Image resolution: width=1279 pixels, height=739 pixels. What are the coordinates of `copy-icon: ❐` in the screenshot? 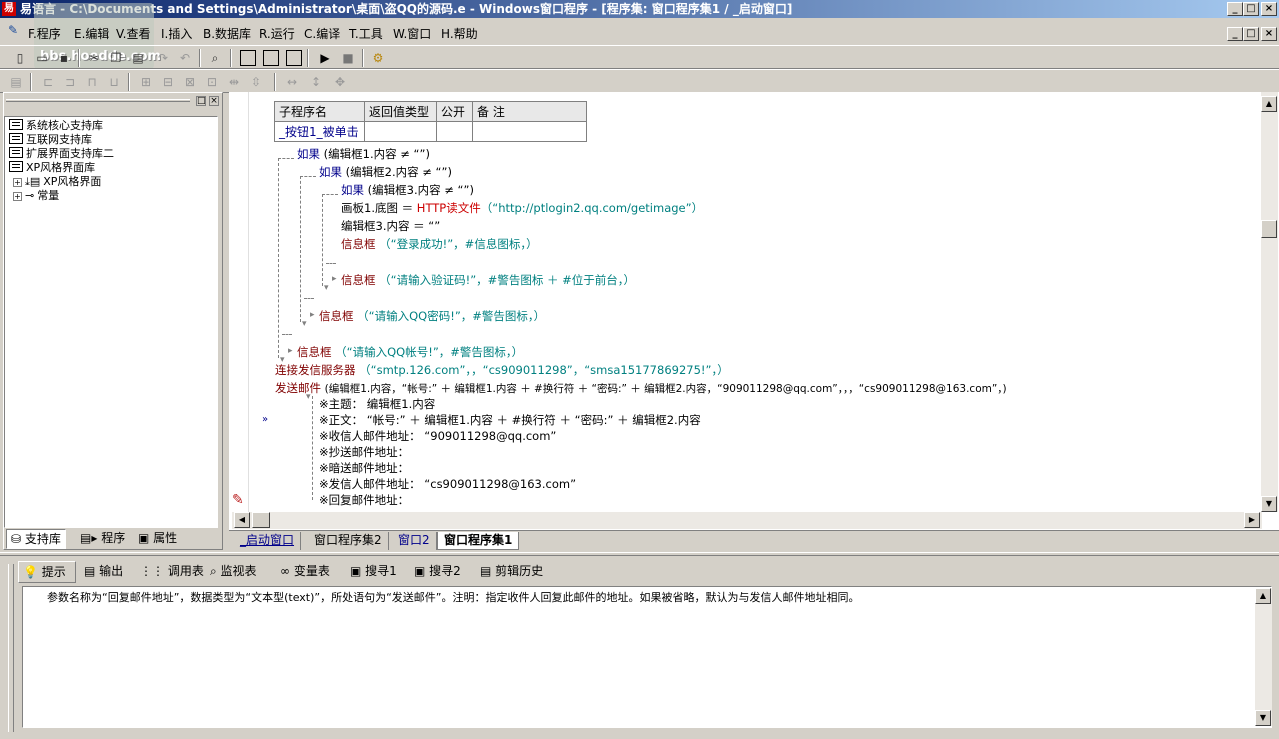 It's located at (116, 58).